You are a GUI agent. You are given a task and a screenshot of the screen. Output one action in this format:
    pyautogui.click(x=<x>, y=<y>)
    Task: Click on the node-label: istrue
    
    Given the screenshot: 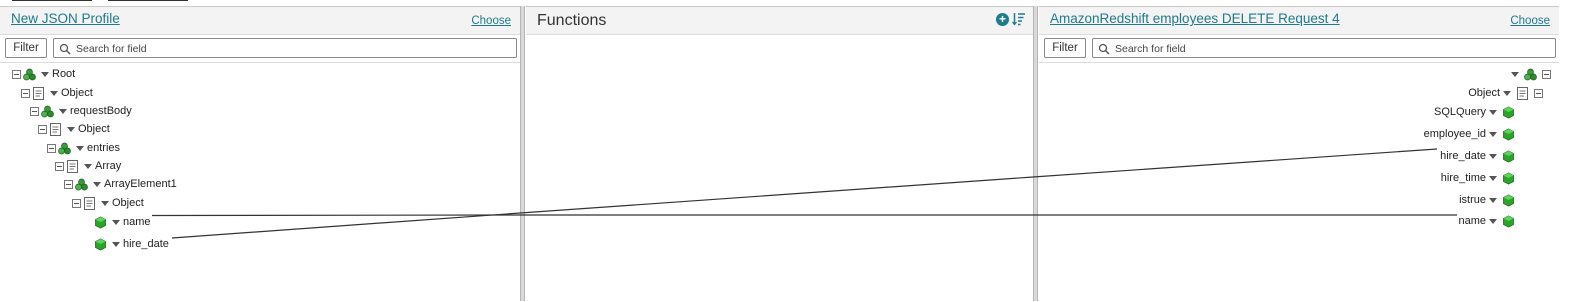 What is the action you would take?
    pyautogui.click(x=1472, y=200)
    